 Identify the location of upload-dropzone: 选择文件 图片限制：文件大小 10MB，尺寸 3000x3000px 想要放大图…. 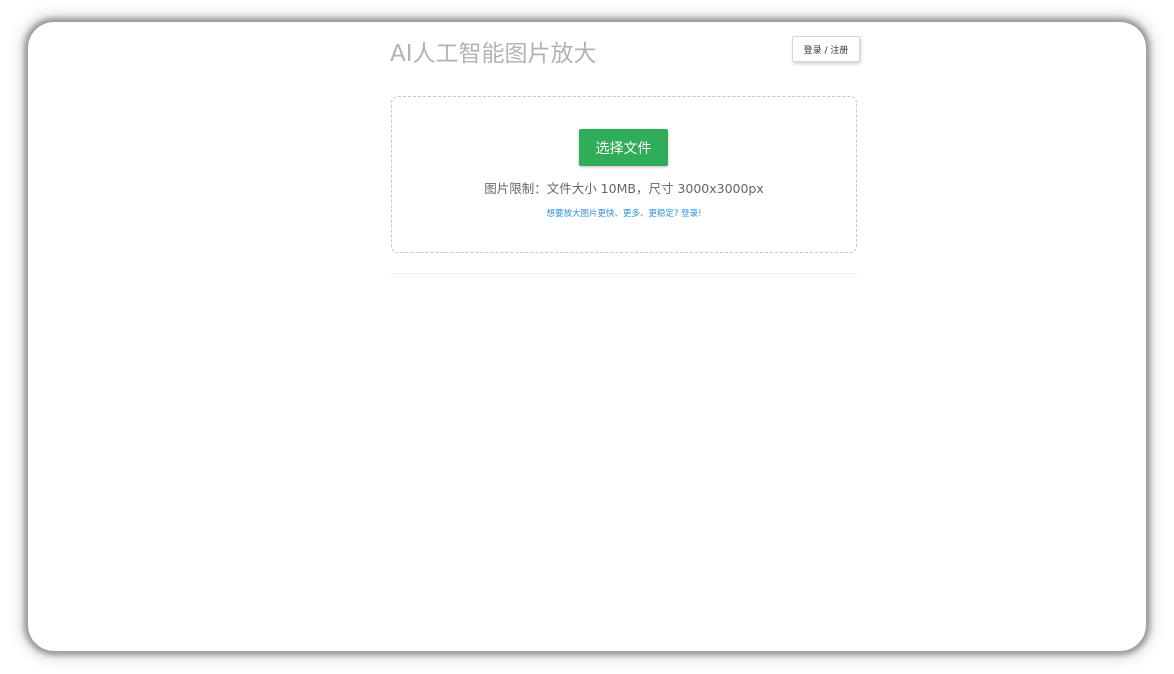
(624, 174).